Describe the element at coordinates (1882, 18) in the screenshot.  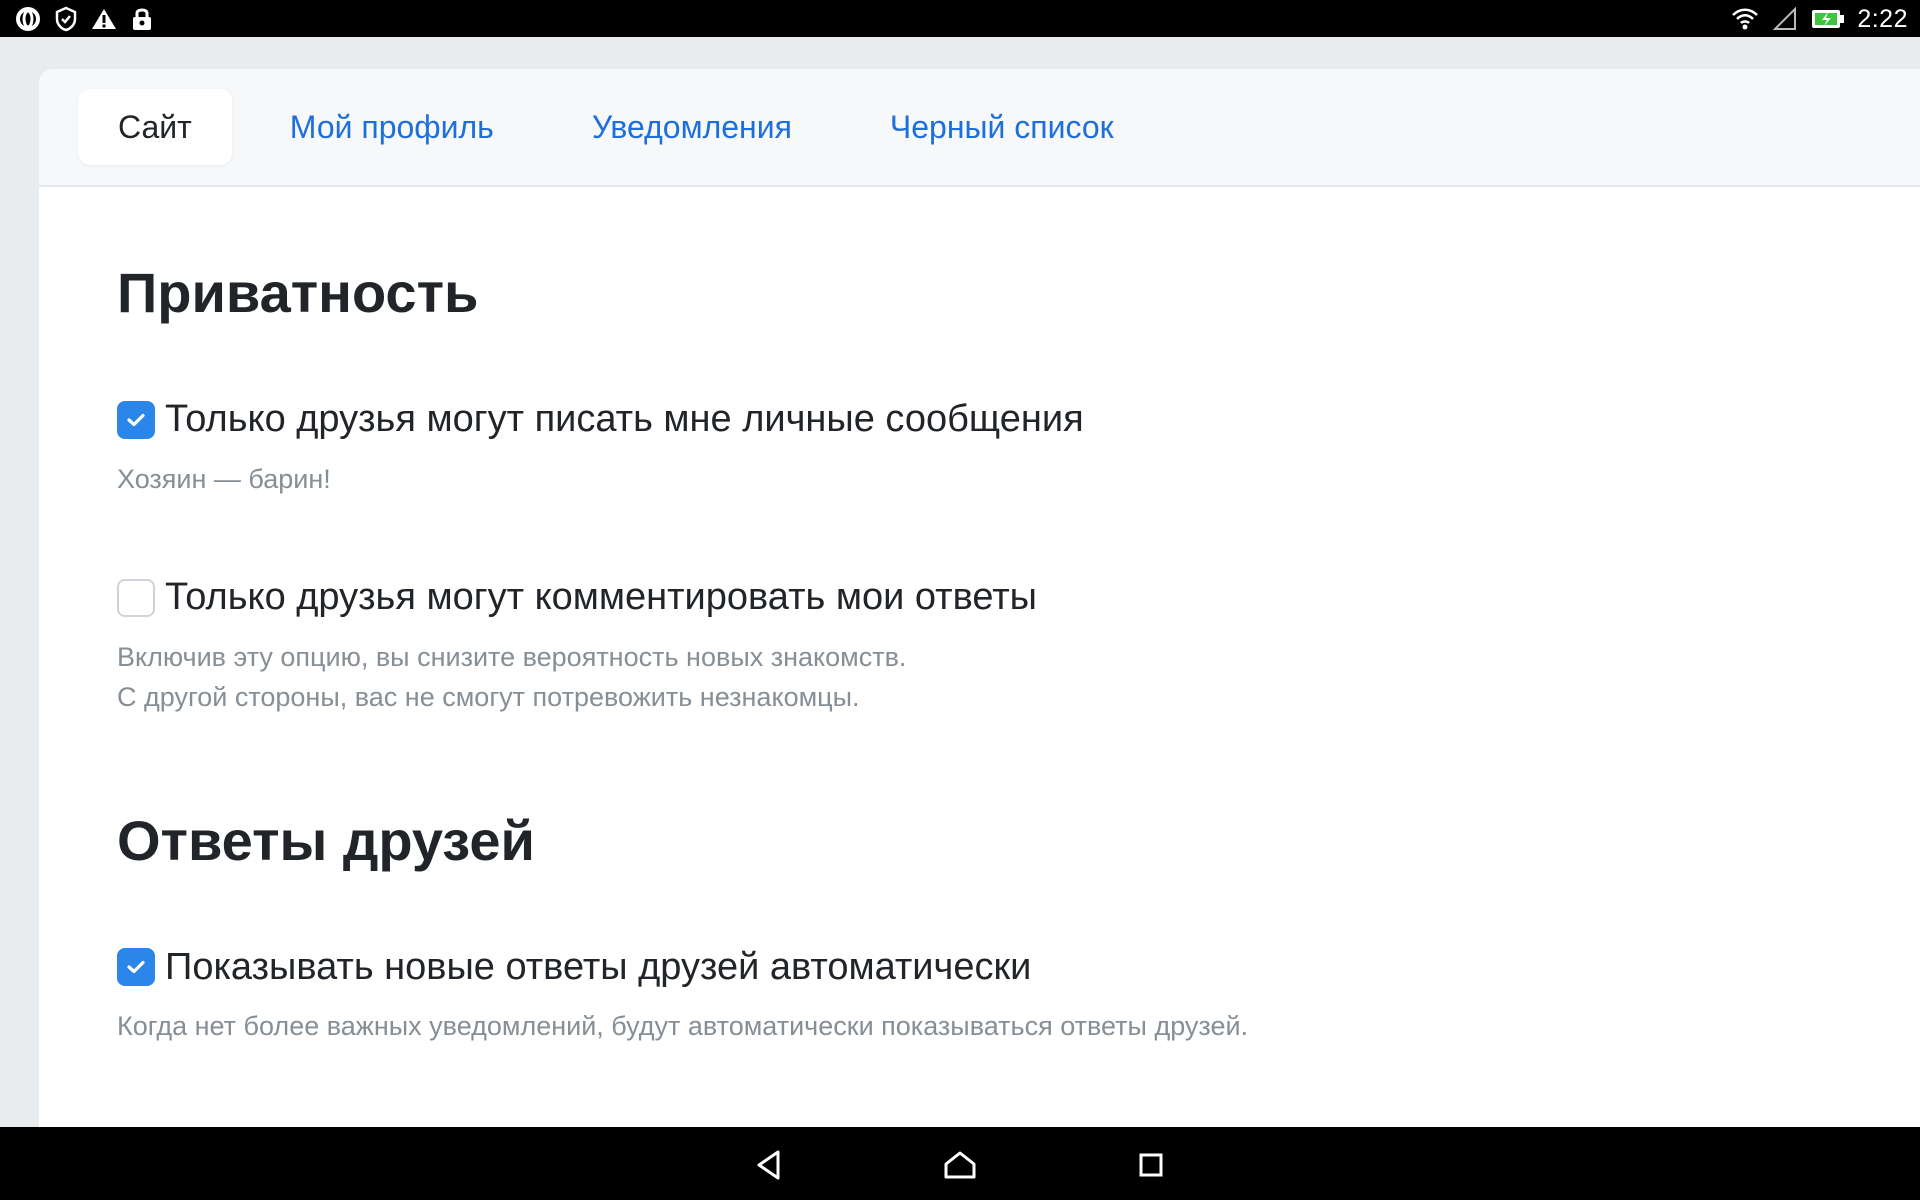
I see `status-time: 2:22` at that location.